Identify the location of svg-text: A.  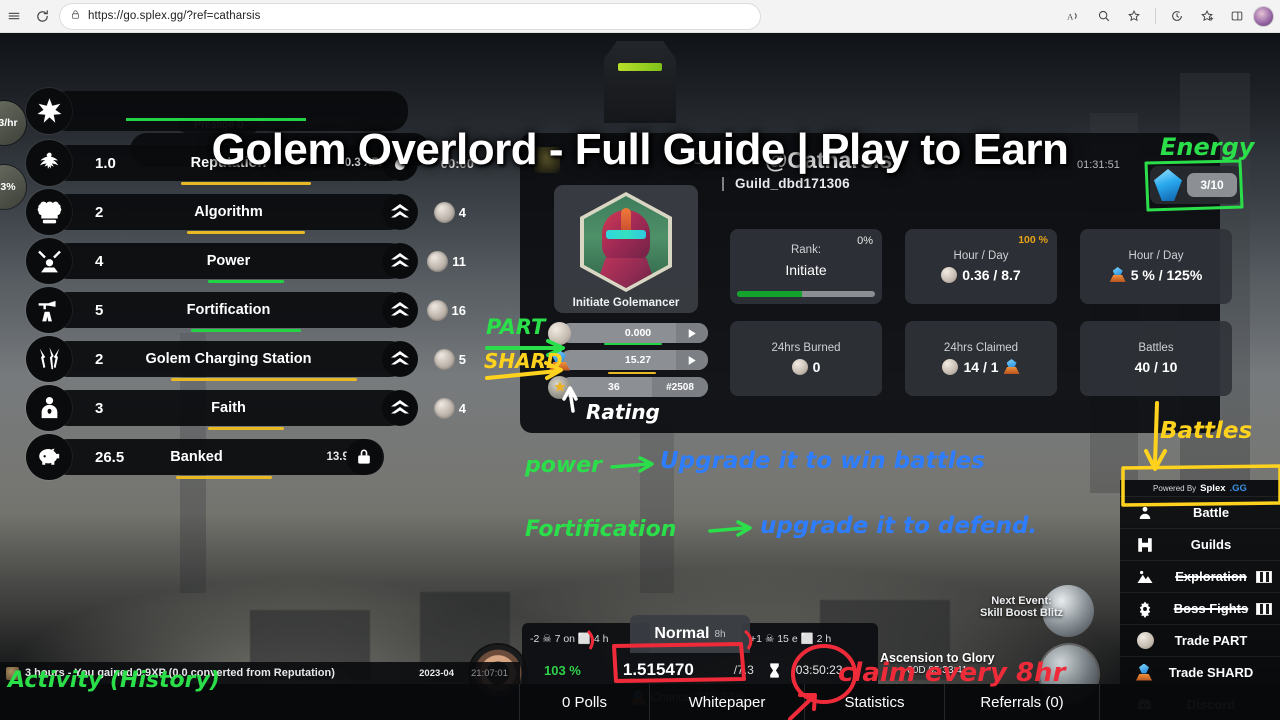
(1070, 17).